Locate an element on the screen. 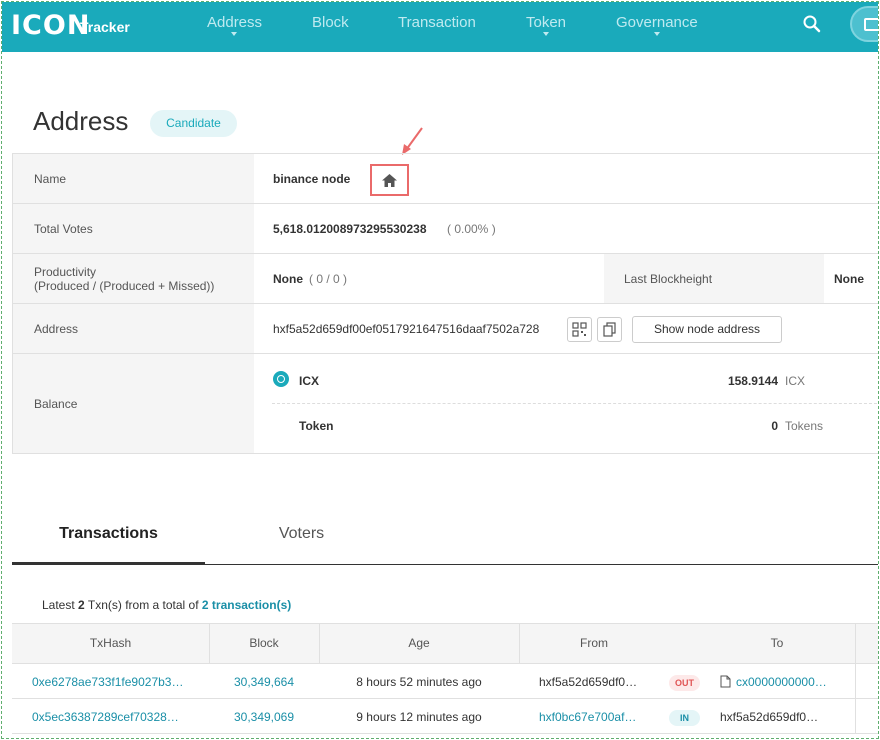  tab-transactions: Transactions is located at coordinates (108, 538).